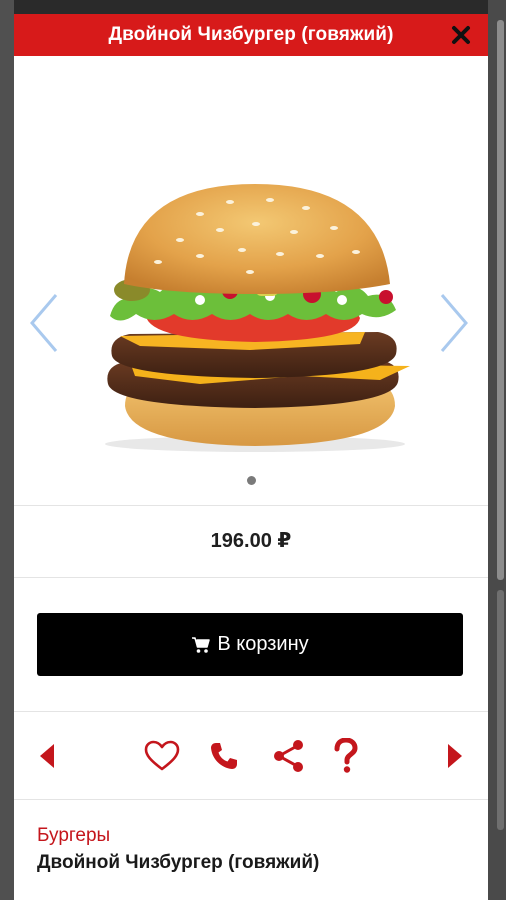 The width and height of the screenshot is (506, 900). I want to click on gallery-prev-button, so click(44, 323).